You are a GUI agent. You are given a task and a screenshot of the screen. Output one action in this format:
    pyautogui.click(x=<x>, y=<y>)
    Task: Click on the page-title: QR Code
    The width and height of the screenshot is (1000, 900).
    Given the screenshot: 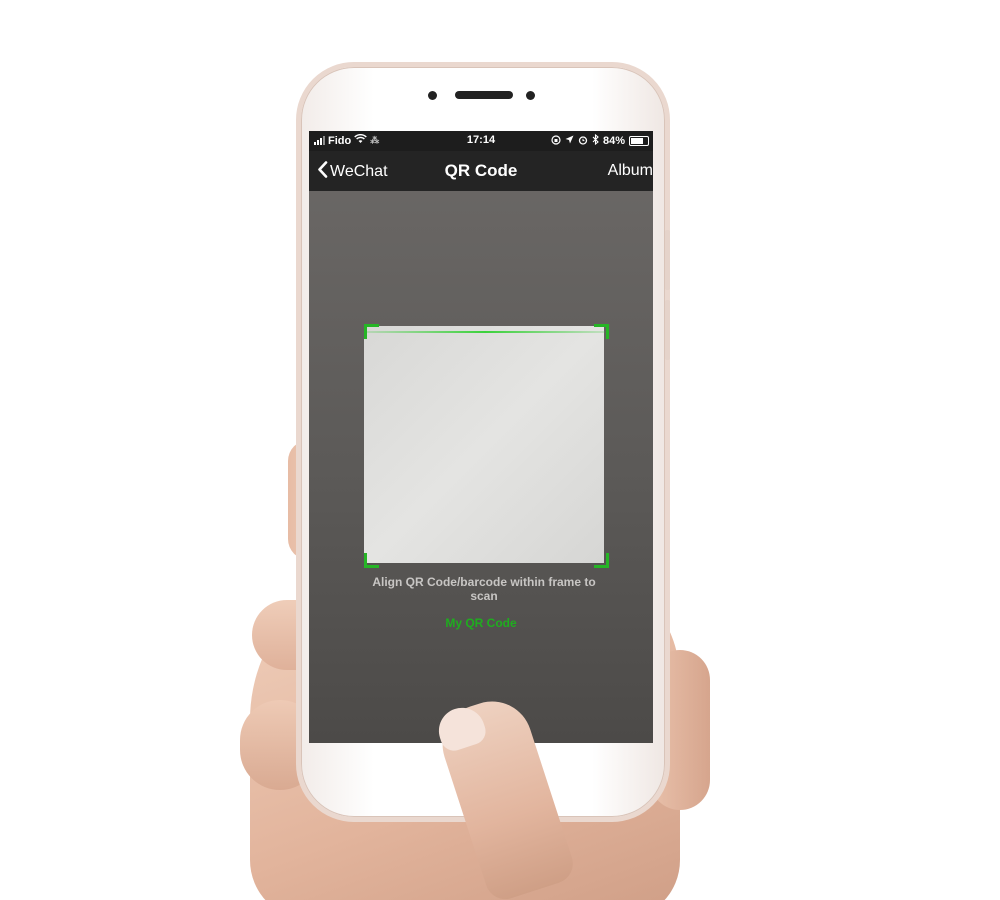 What is the action you would take?
    pyautogui.click(x=481, y=170)
    